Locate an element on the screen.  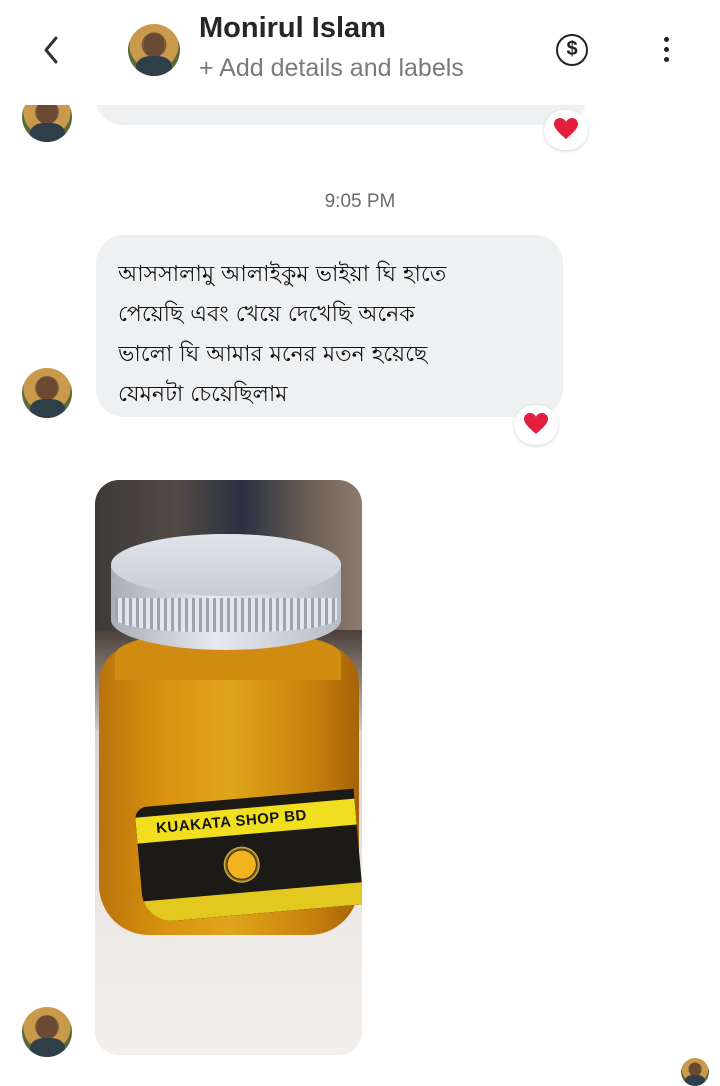
contact-name: Monirul Islam is located at coordinates (292, 28).